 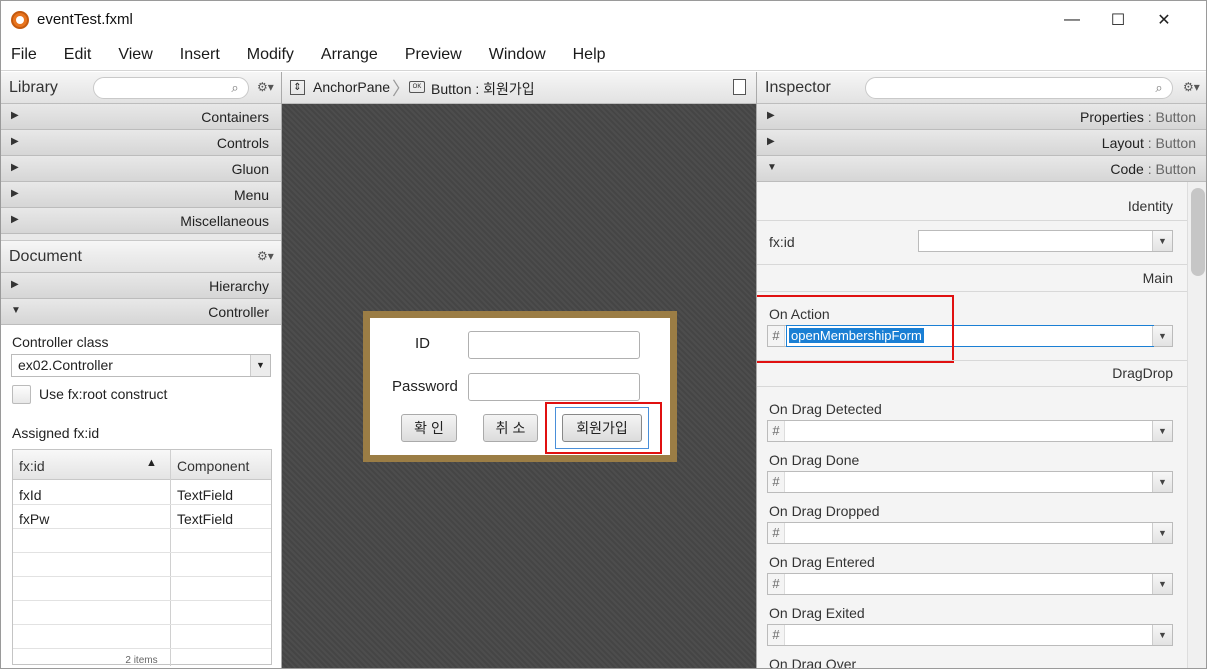 I want to click on on-drag-dropped-label: On Drag Dropped, so click(x=824, y=511).